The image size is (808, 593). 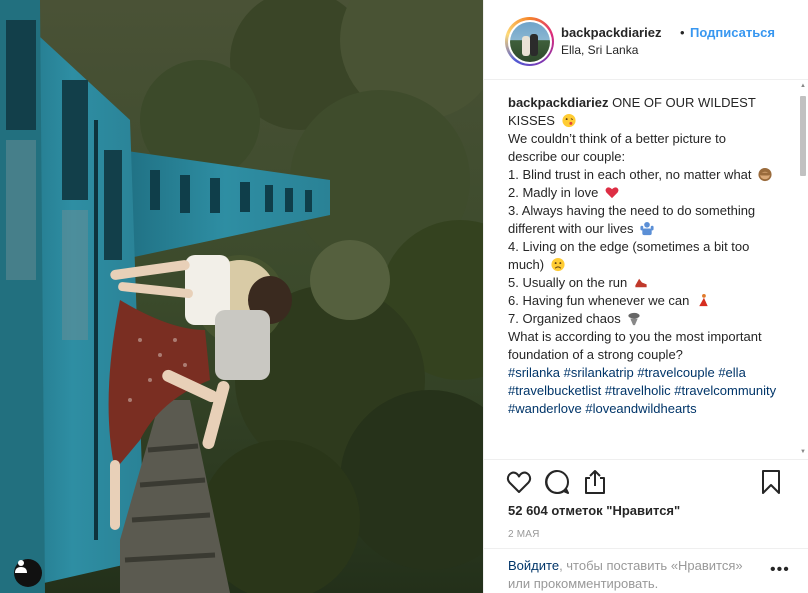 What do you see at coordinates (554, 390) in the screenshot?
I see `hashtag-link: #travelbucketlist` at bounding box center [554, 390].